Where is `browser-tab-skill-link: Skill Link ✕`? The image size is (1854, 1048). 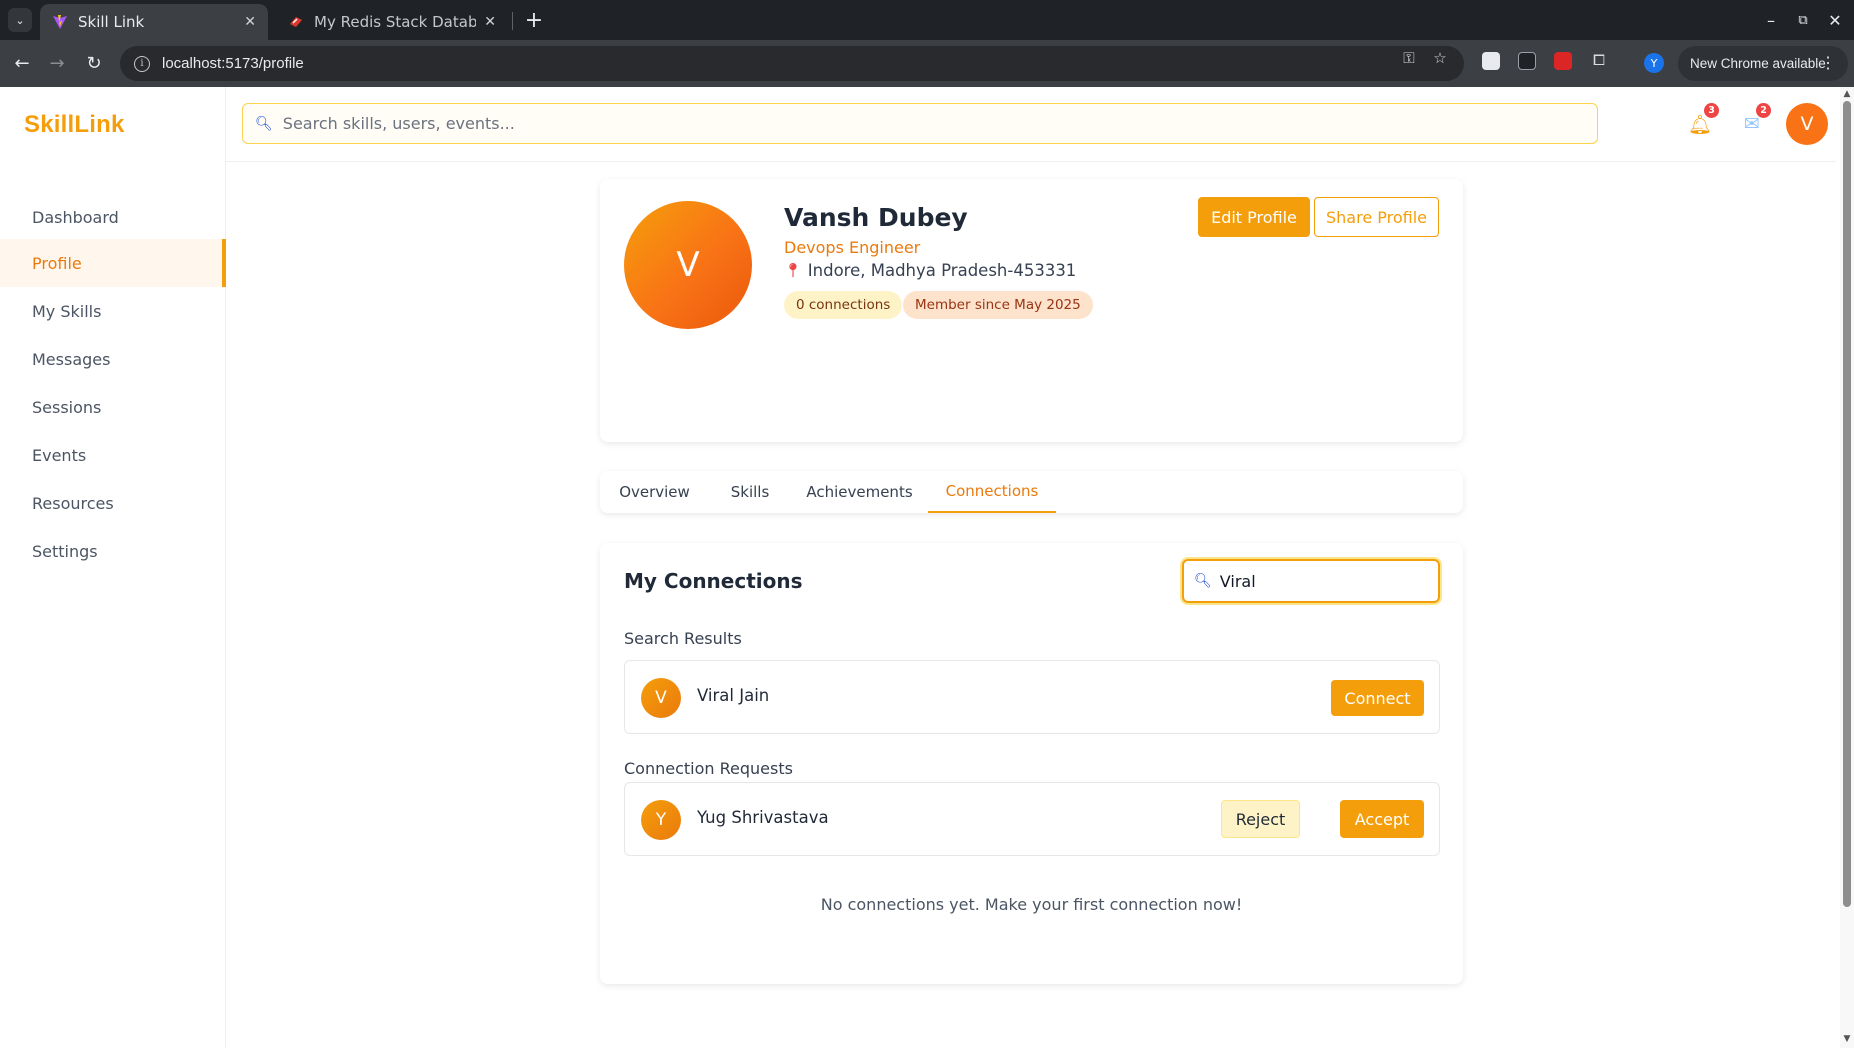 browser-tab-skill-link: Skill Link ✕ is located at coordinates (154, 22).